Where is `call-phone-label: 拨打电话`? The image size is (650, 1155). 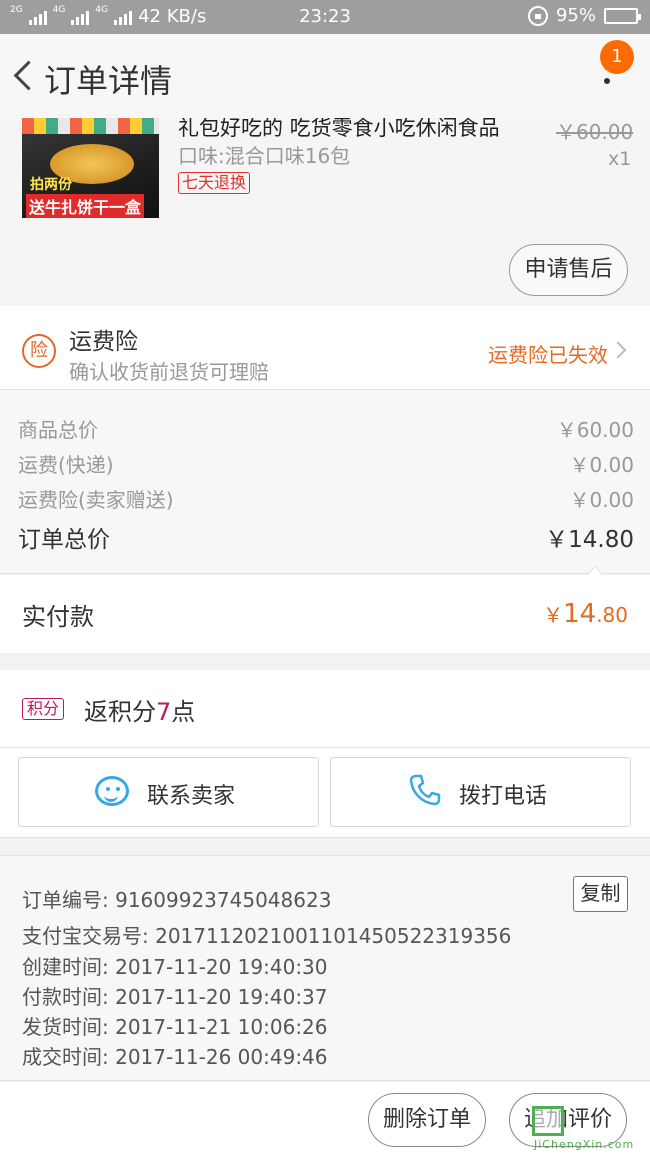
call-phone-label: 拨打电话 is located at coordinates (503, 796).